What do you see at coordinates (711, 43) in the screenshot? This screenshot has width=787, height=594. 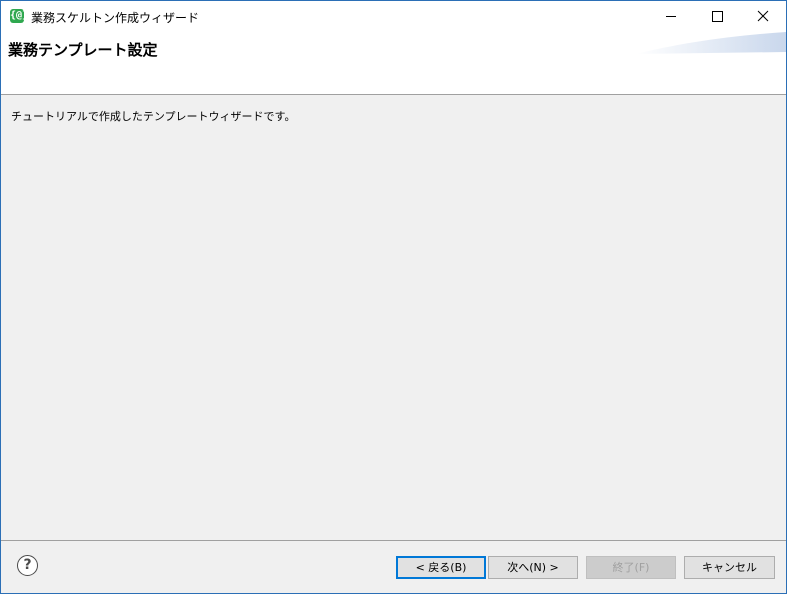 I see `banner-decoration` at bounding box center [711, 43].